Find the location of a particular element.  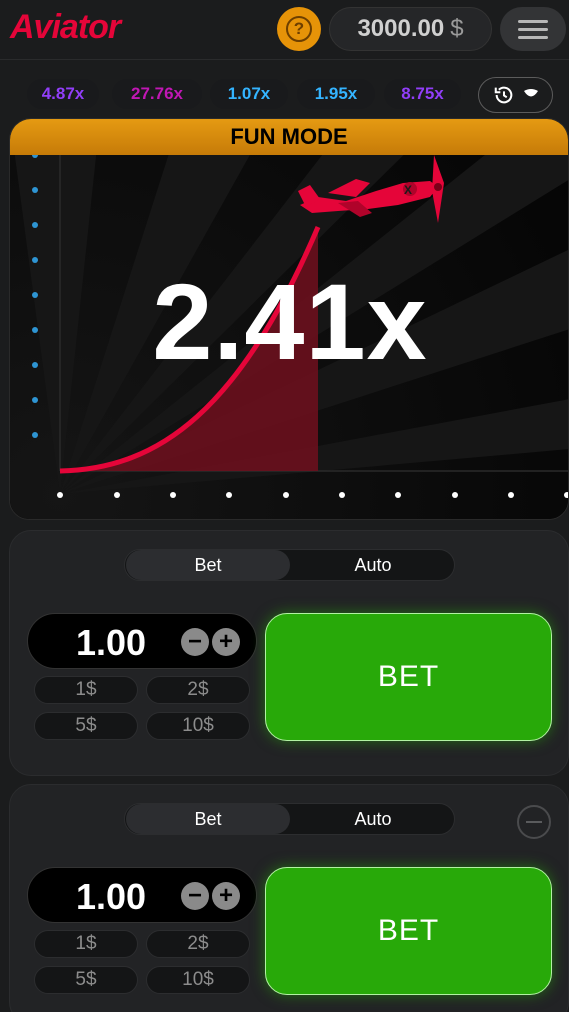

remove-panel-button is located at coordinates (534, 822).